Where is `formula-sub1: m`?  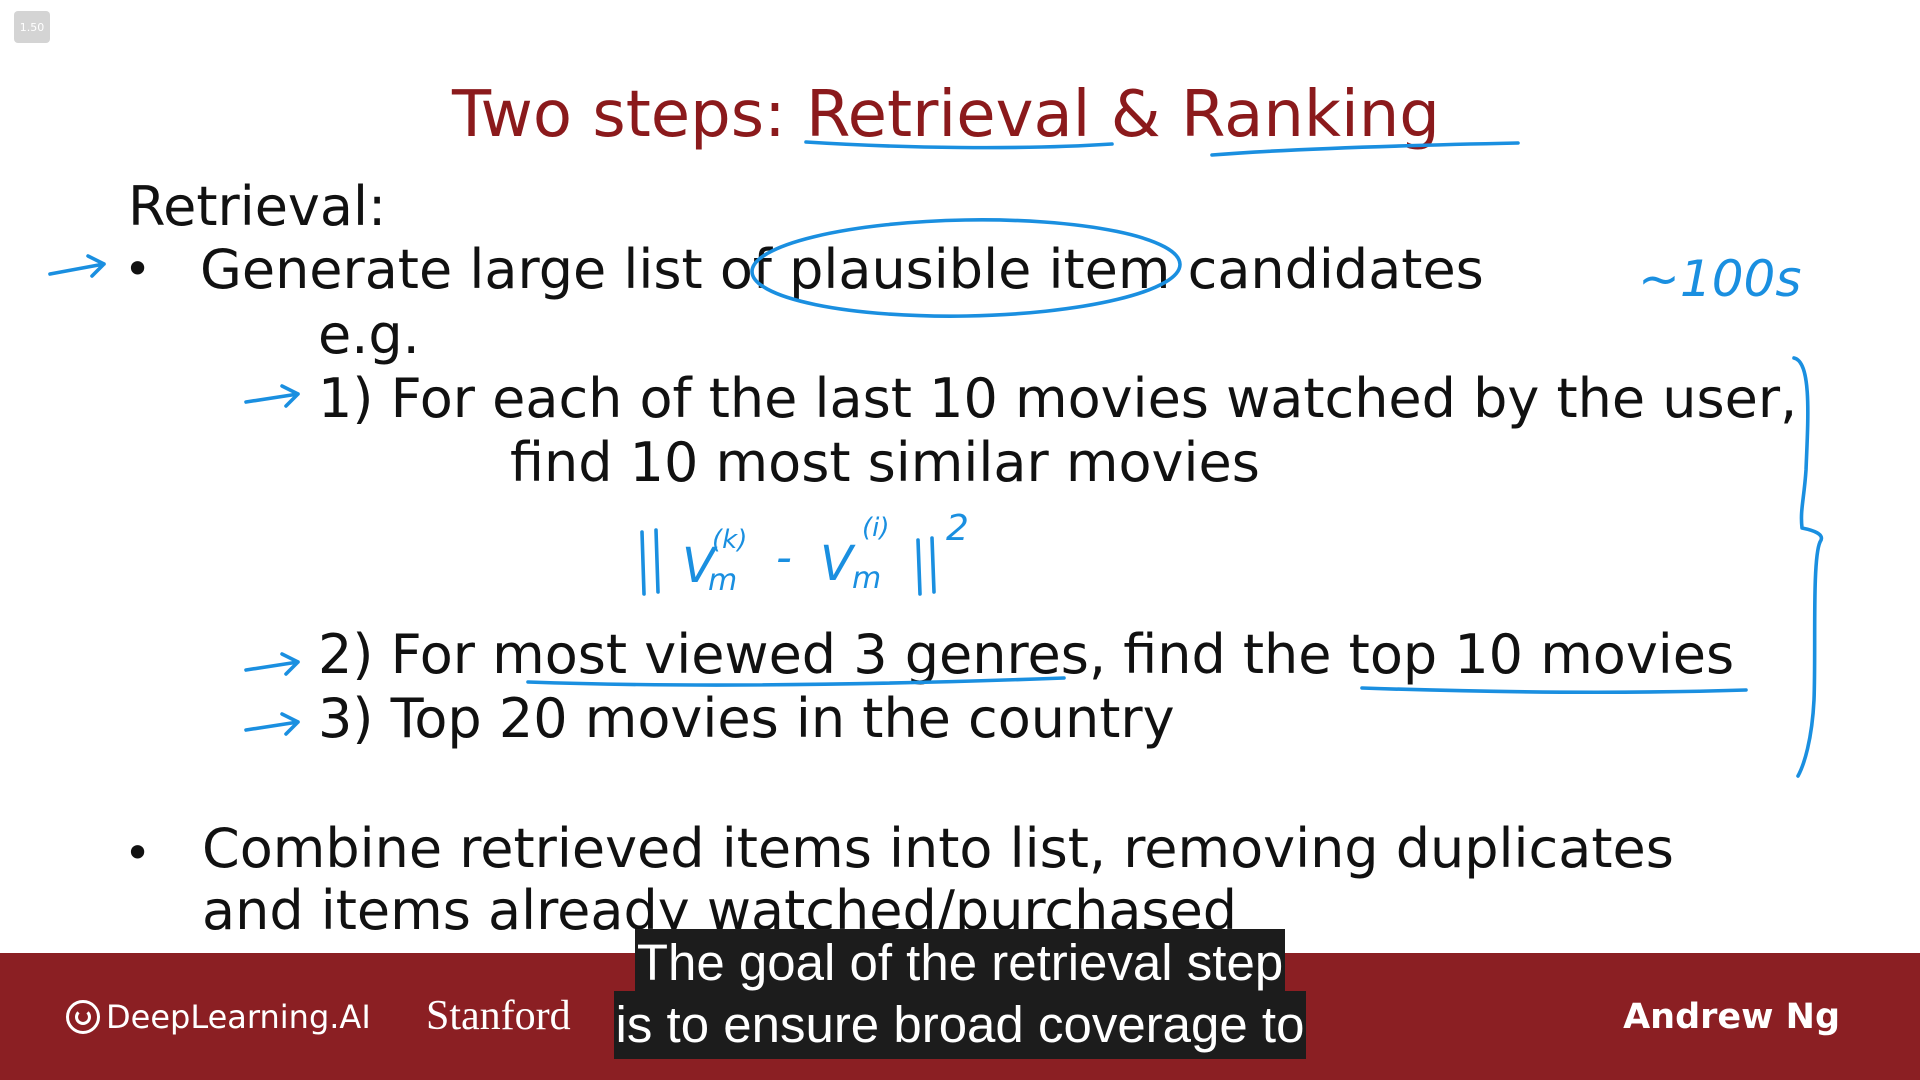
formula-sub1: m is located at coordinates (722, 580).